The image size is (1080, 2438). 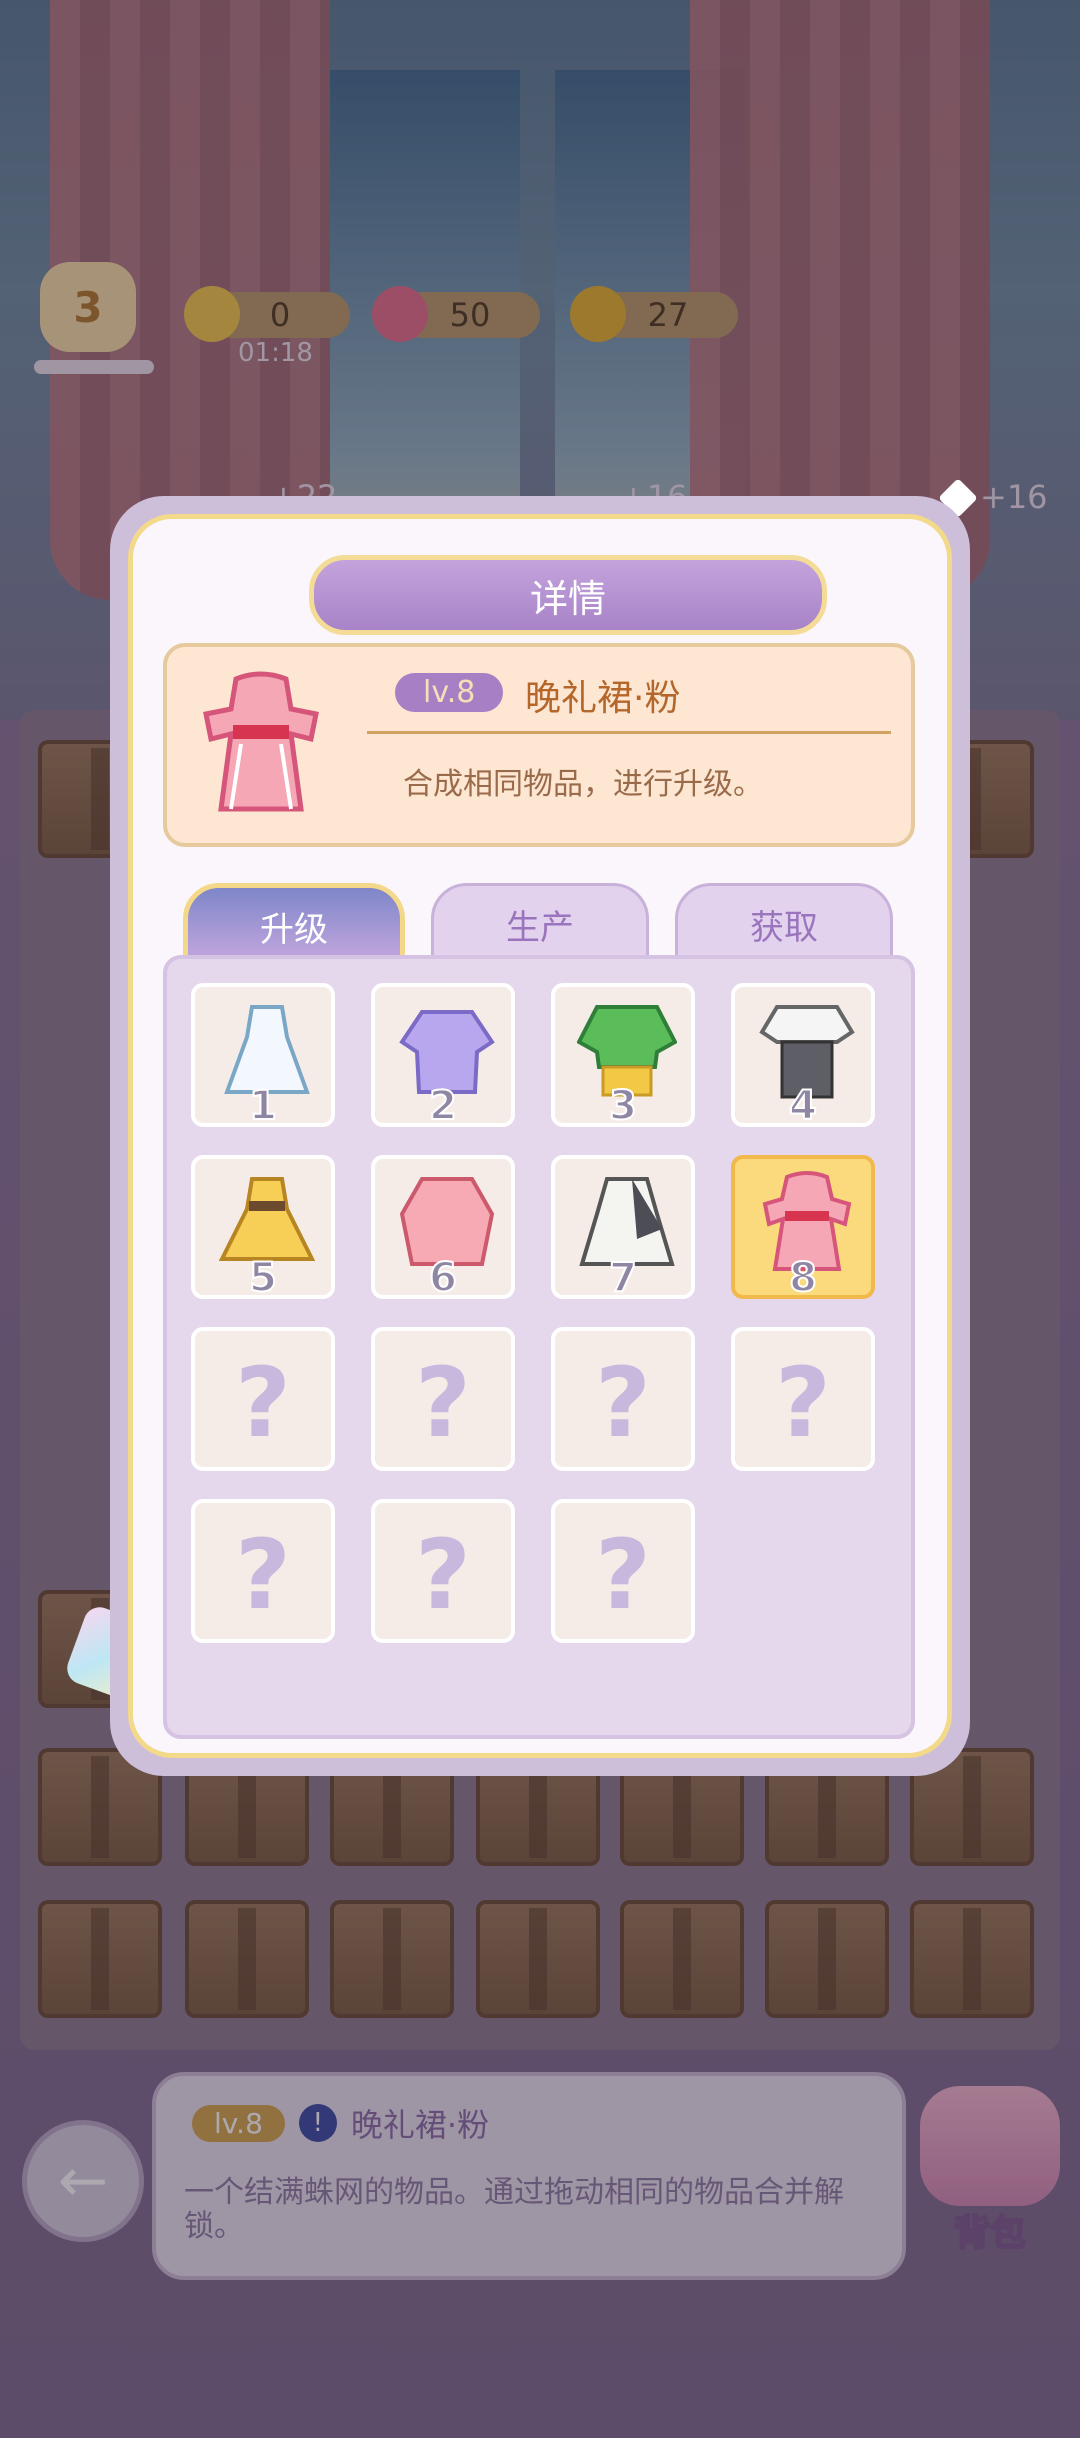 What do you see at coordinates (443, 1228) in the screenshot?
I see `chain-slot-6: 6` at bounding box center [443, 1228].